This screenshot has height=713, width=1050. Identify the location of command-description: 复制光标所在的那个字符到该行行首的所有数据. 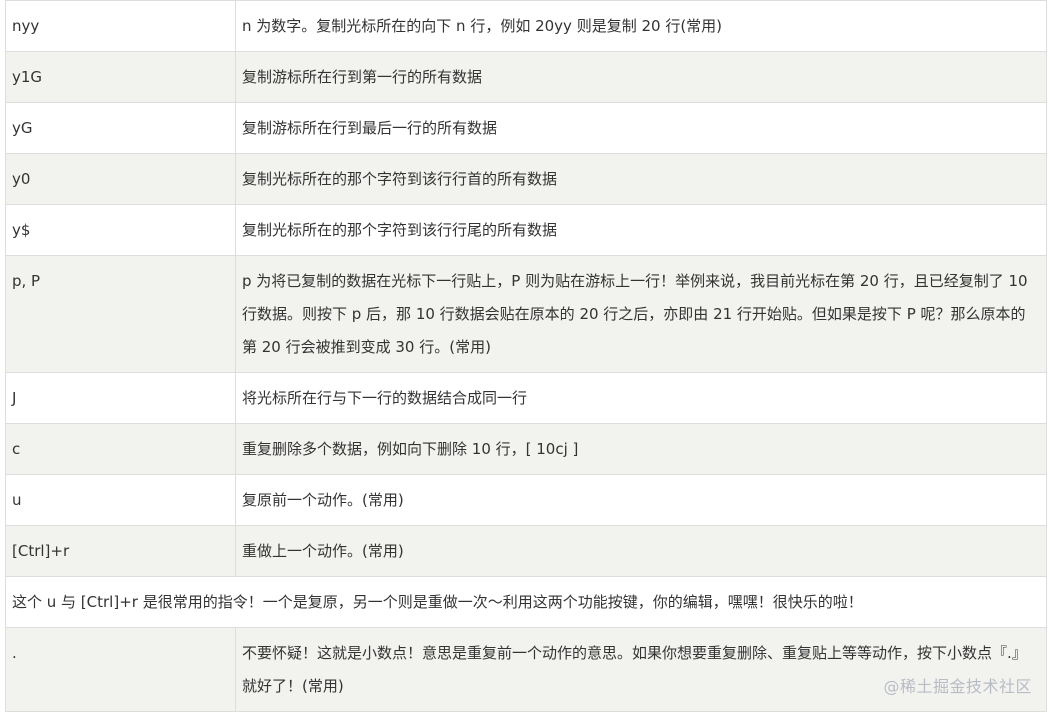
(641, 179).